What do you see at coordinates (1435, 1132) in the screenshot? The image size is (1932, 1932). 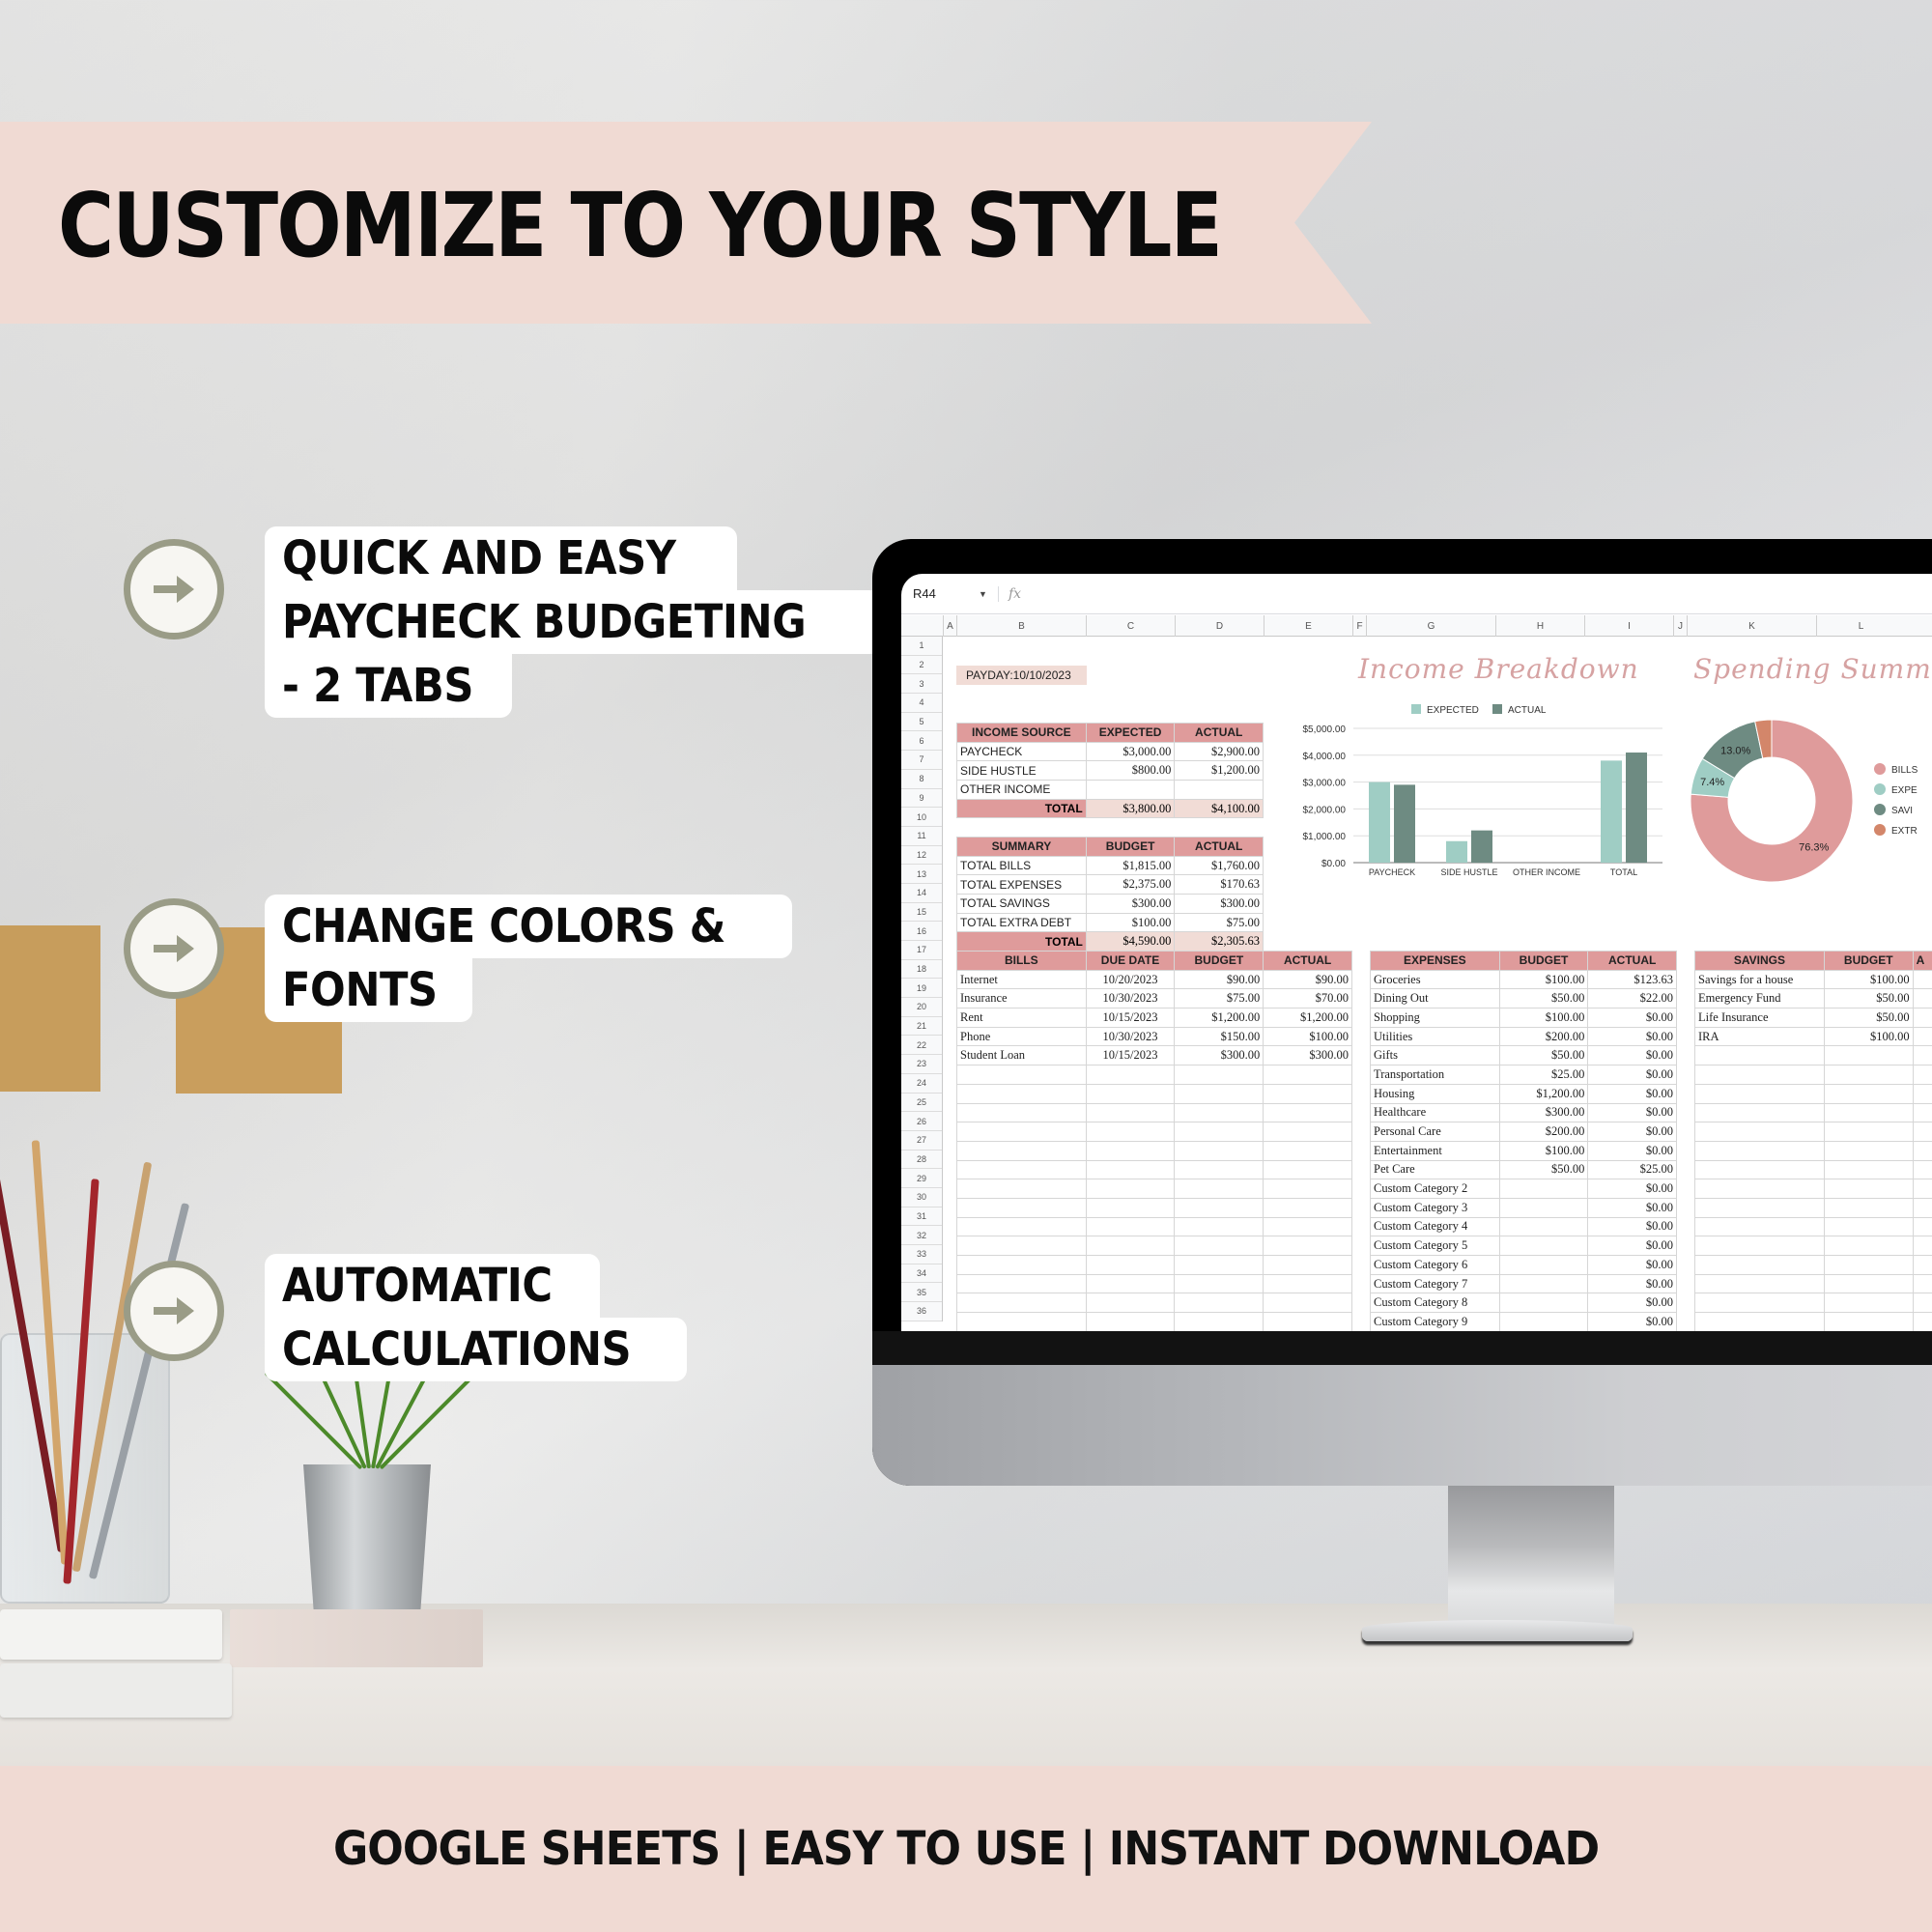 I see `cell: Personal Care` at bounding box center [1435, 1132].